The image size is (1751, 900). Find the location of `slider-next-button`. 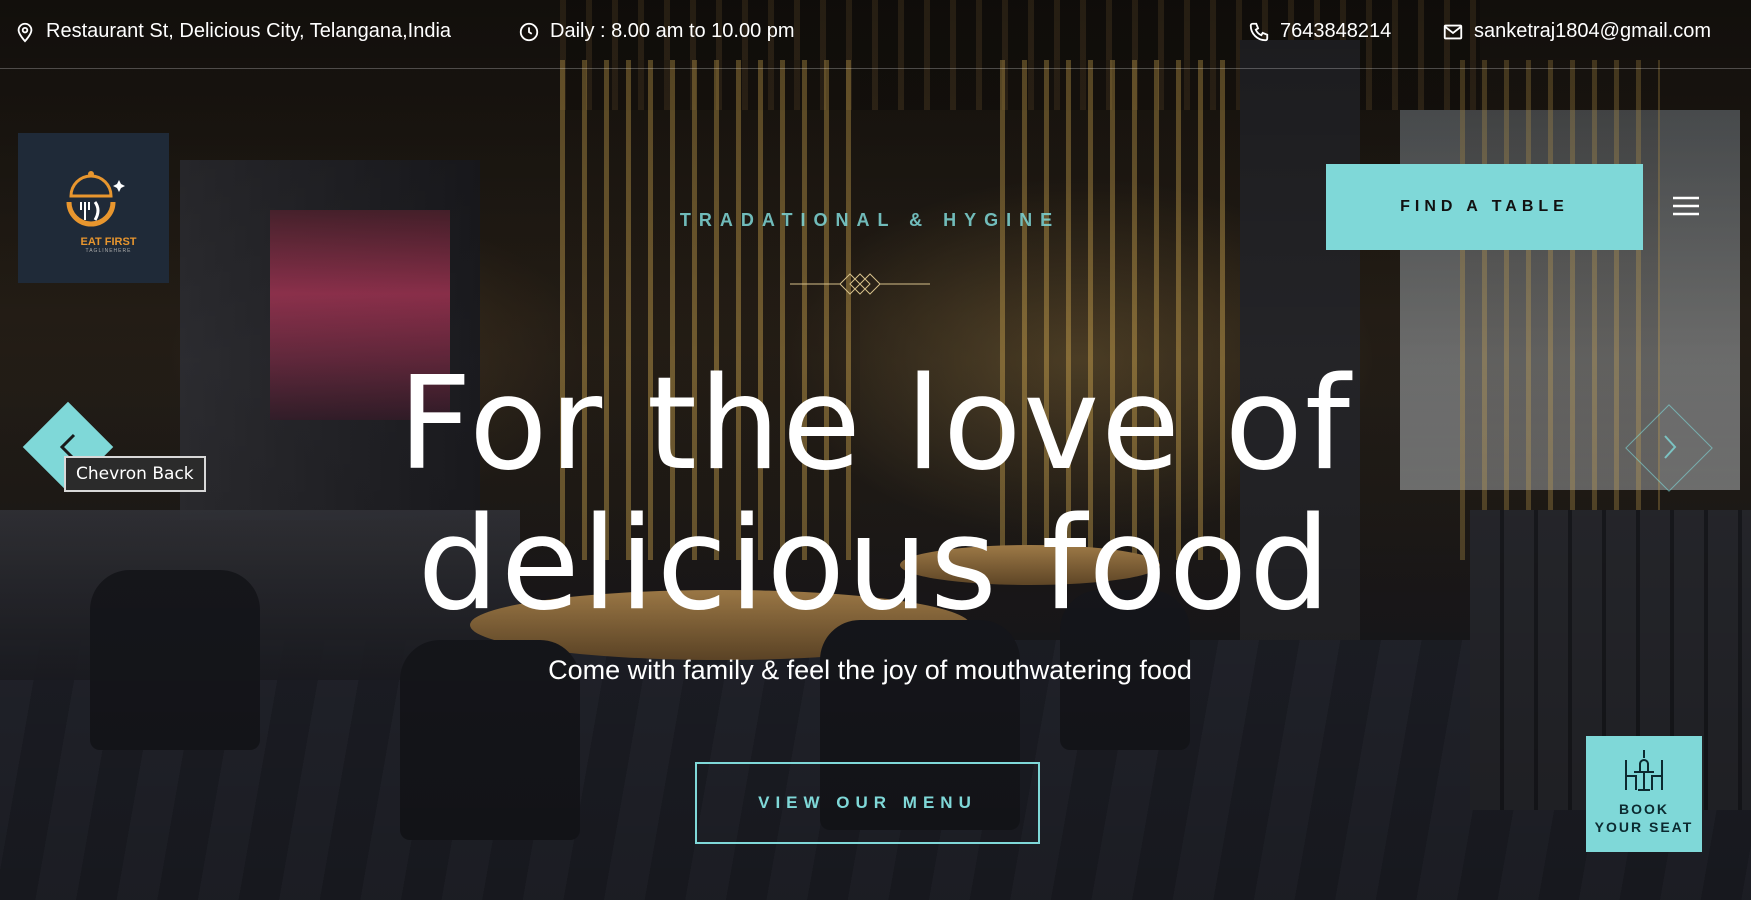

slider-next-button is located at coordinates (1668, 447).